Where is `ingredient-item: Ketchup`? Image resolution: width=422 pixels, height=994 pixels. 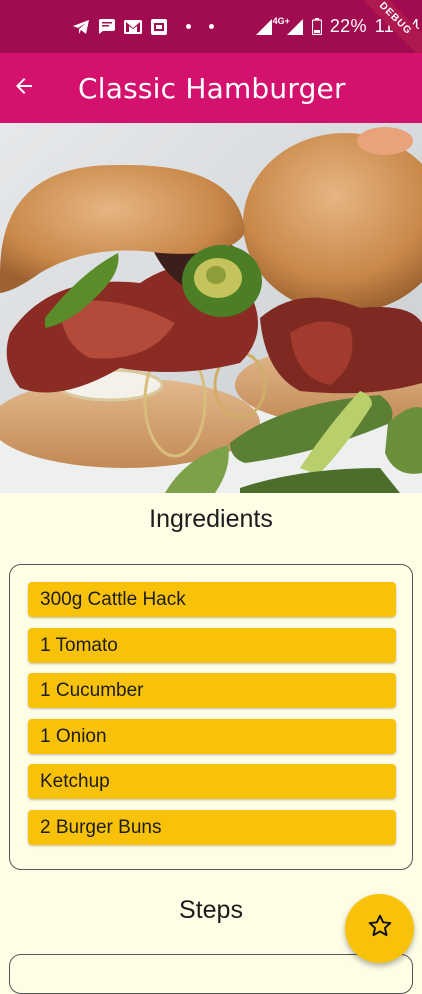
ingredient-item: Ketchup is located at coordinates (212, 781).